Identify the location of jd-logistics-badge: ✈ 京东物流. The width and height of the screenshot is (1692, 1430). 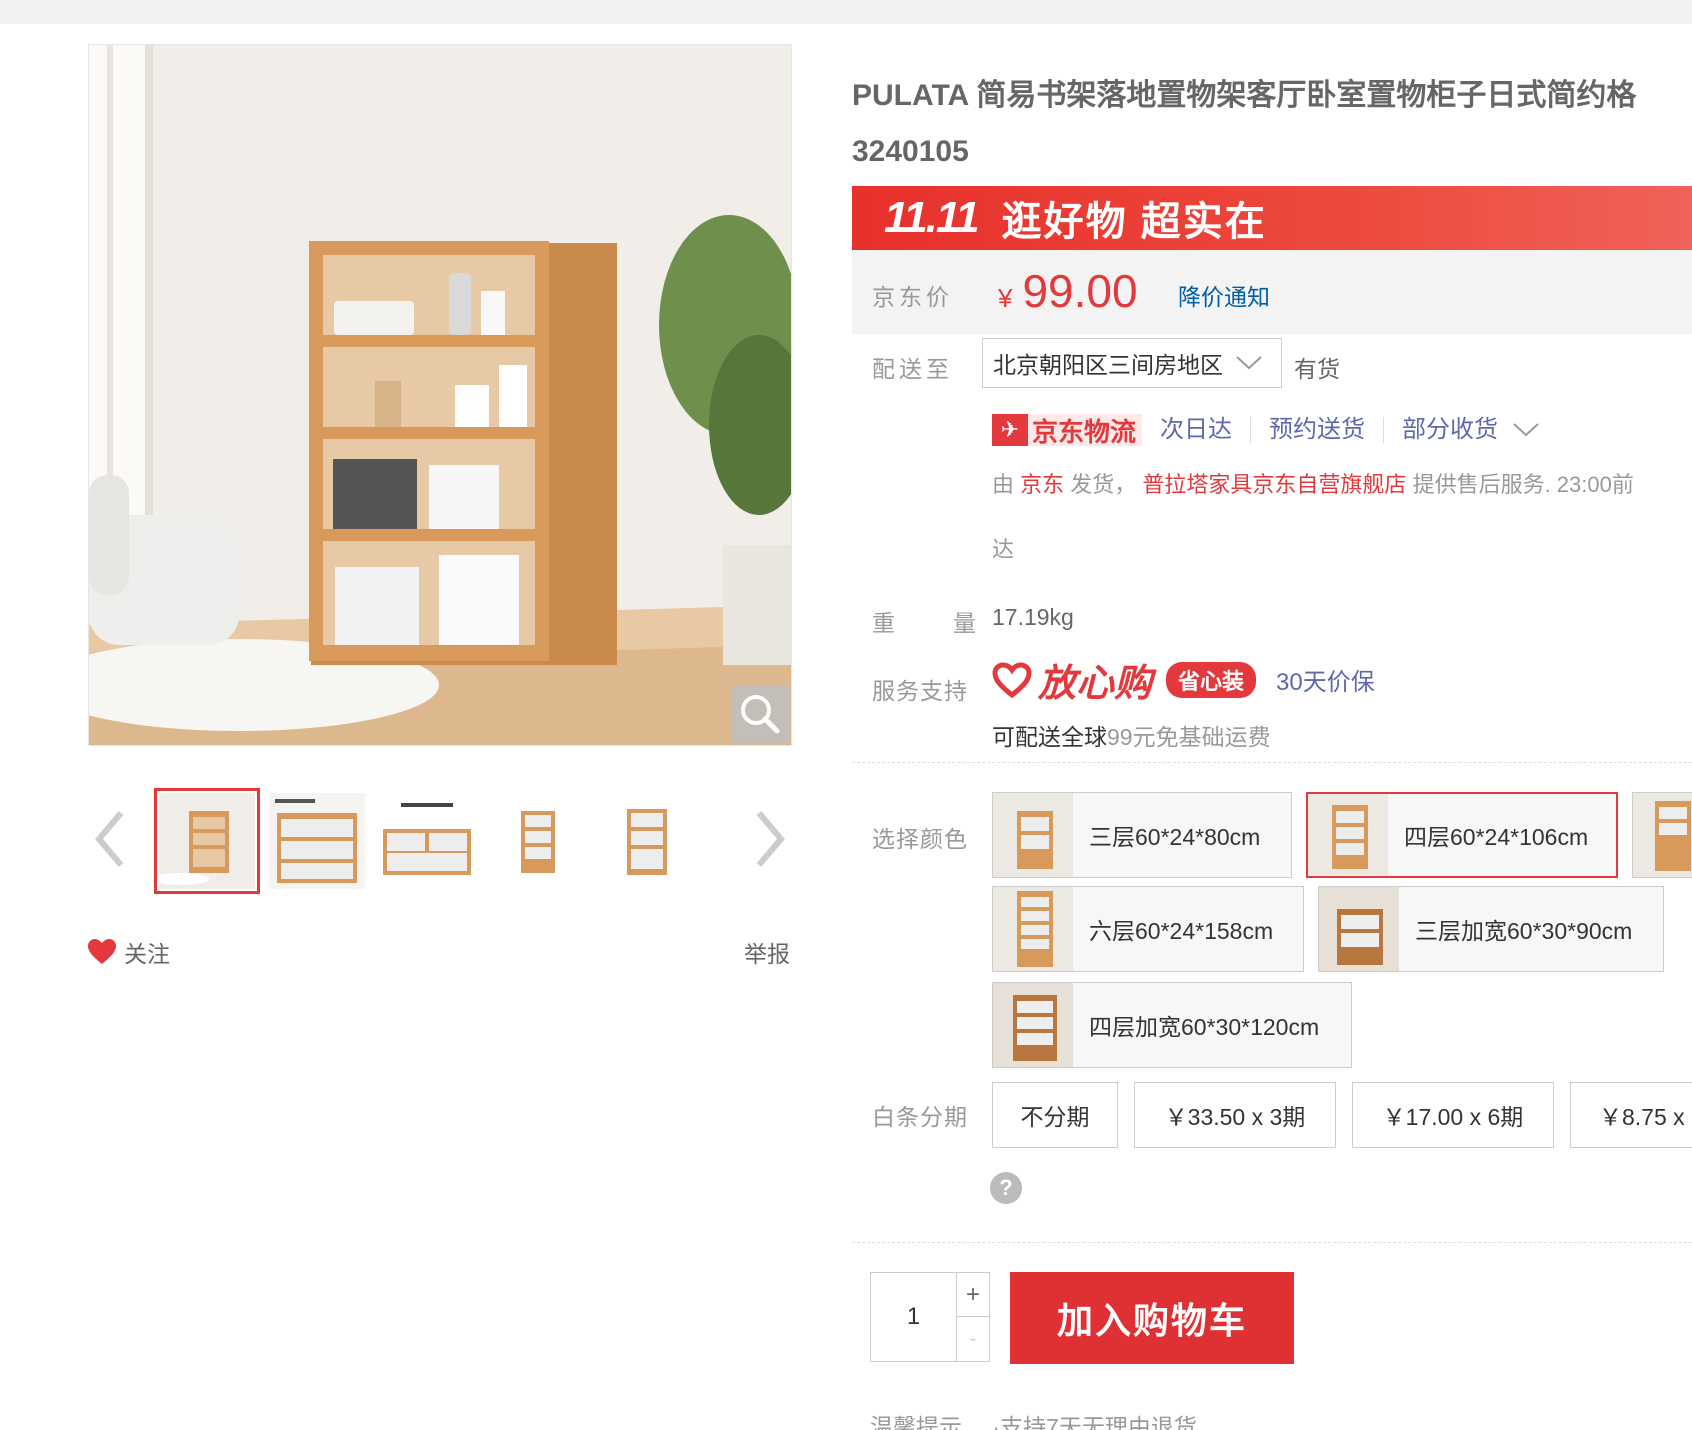
(1067, 430).